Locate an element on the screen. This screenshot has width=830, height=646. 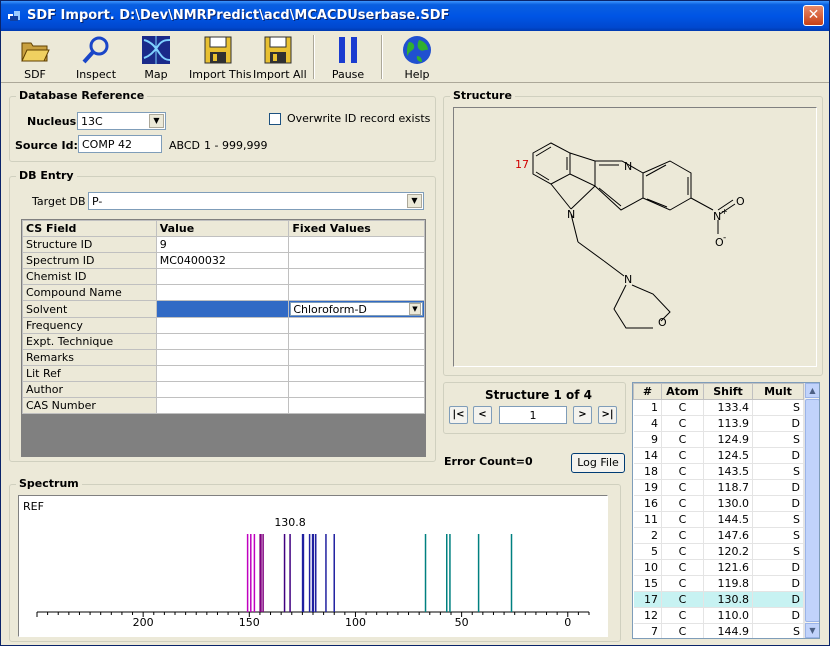
prev-structure-button: < is located at coordinates (482, 415).